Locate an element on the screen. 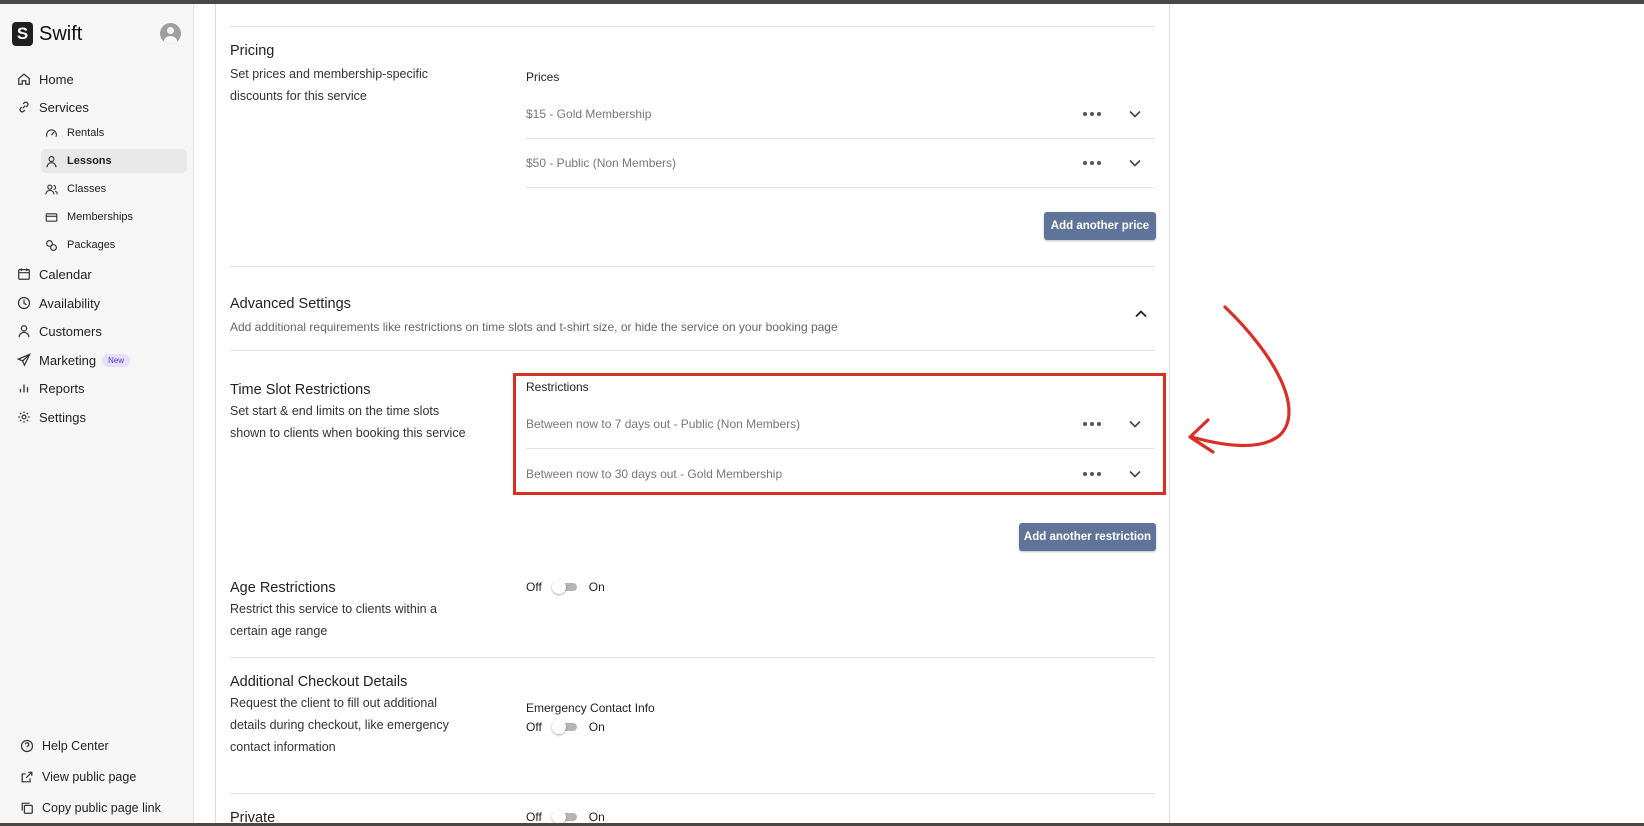  nav-item-settings: Settings is located at coordinates (51, 417).